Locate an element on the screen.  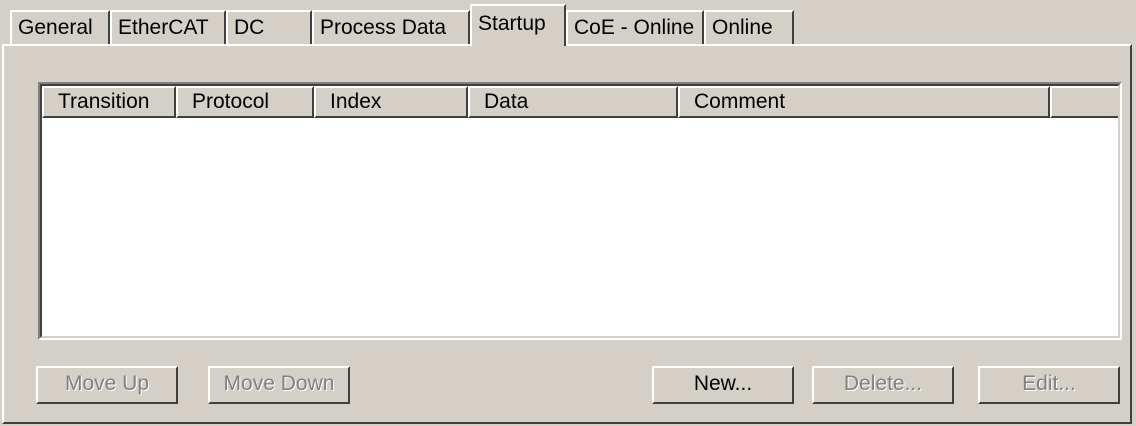
tab-process-data: Process Data is located at coordinates (391, 28).